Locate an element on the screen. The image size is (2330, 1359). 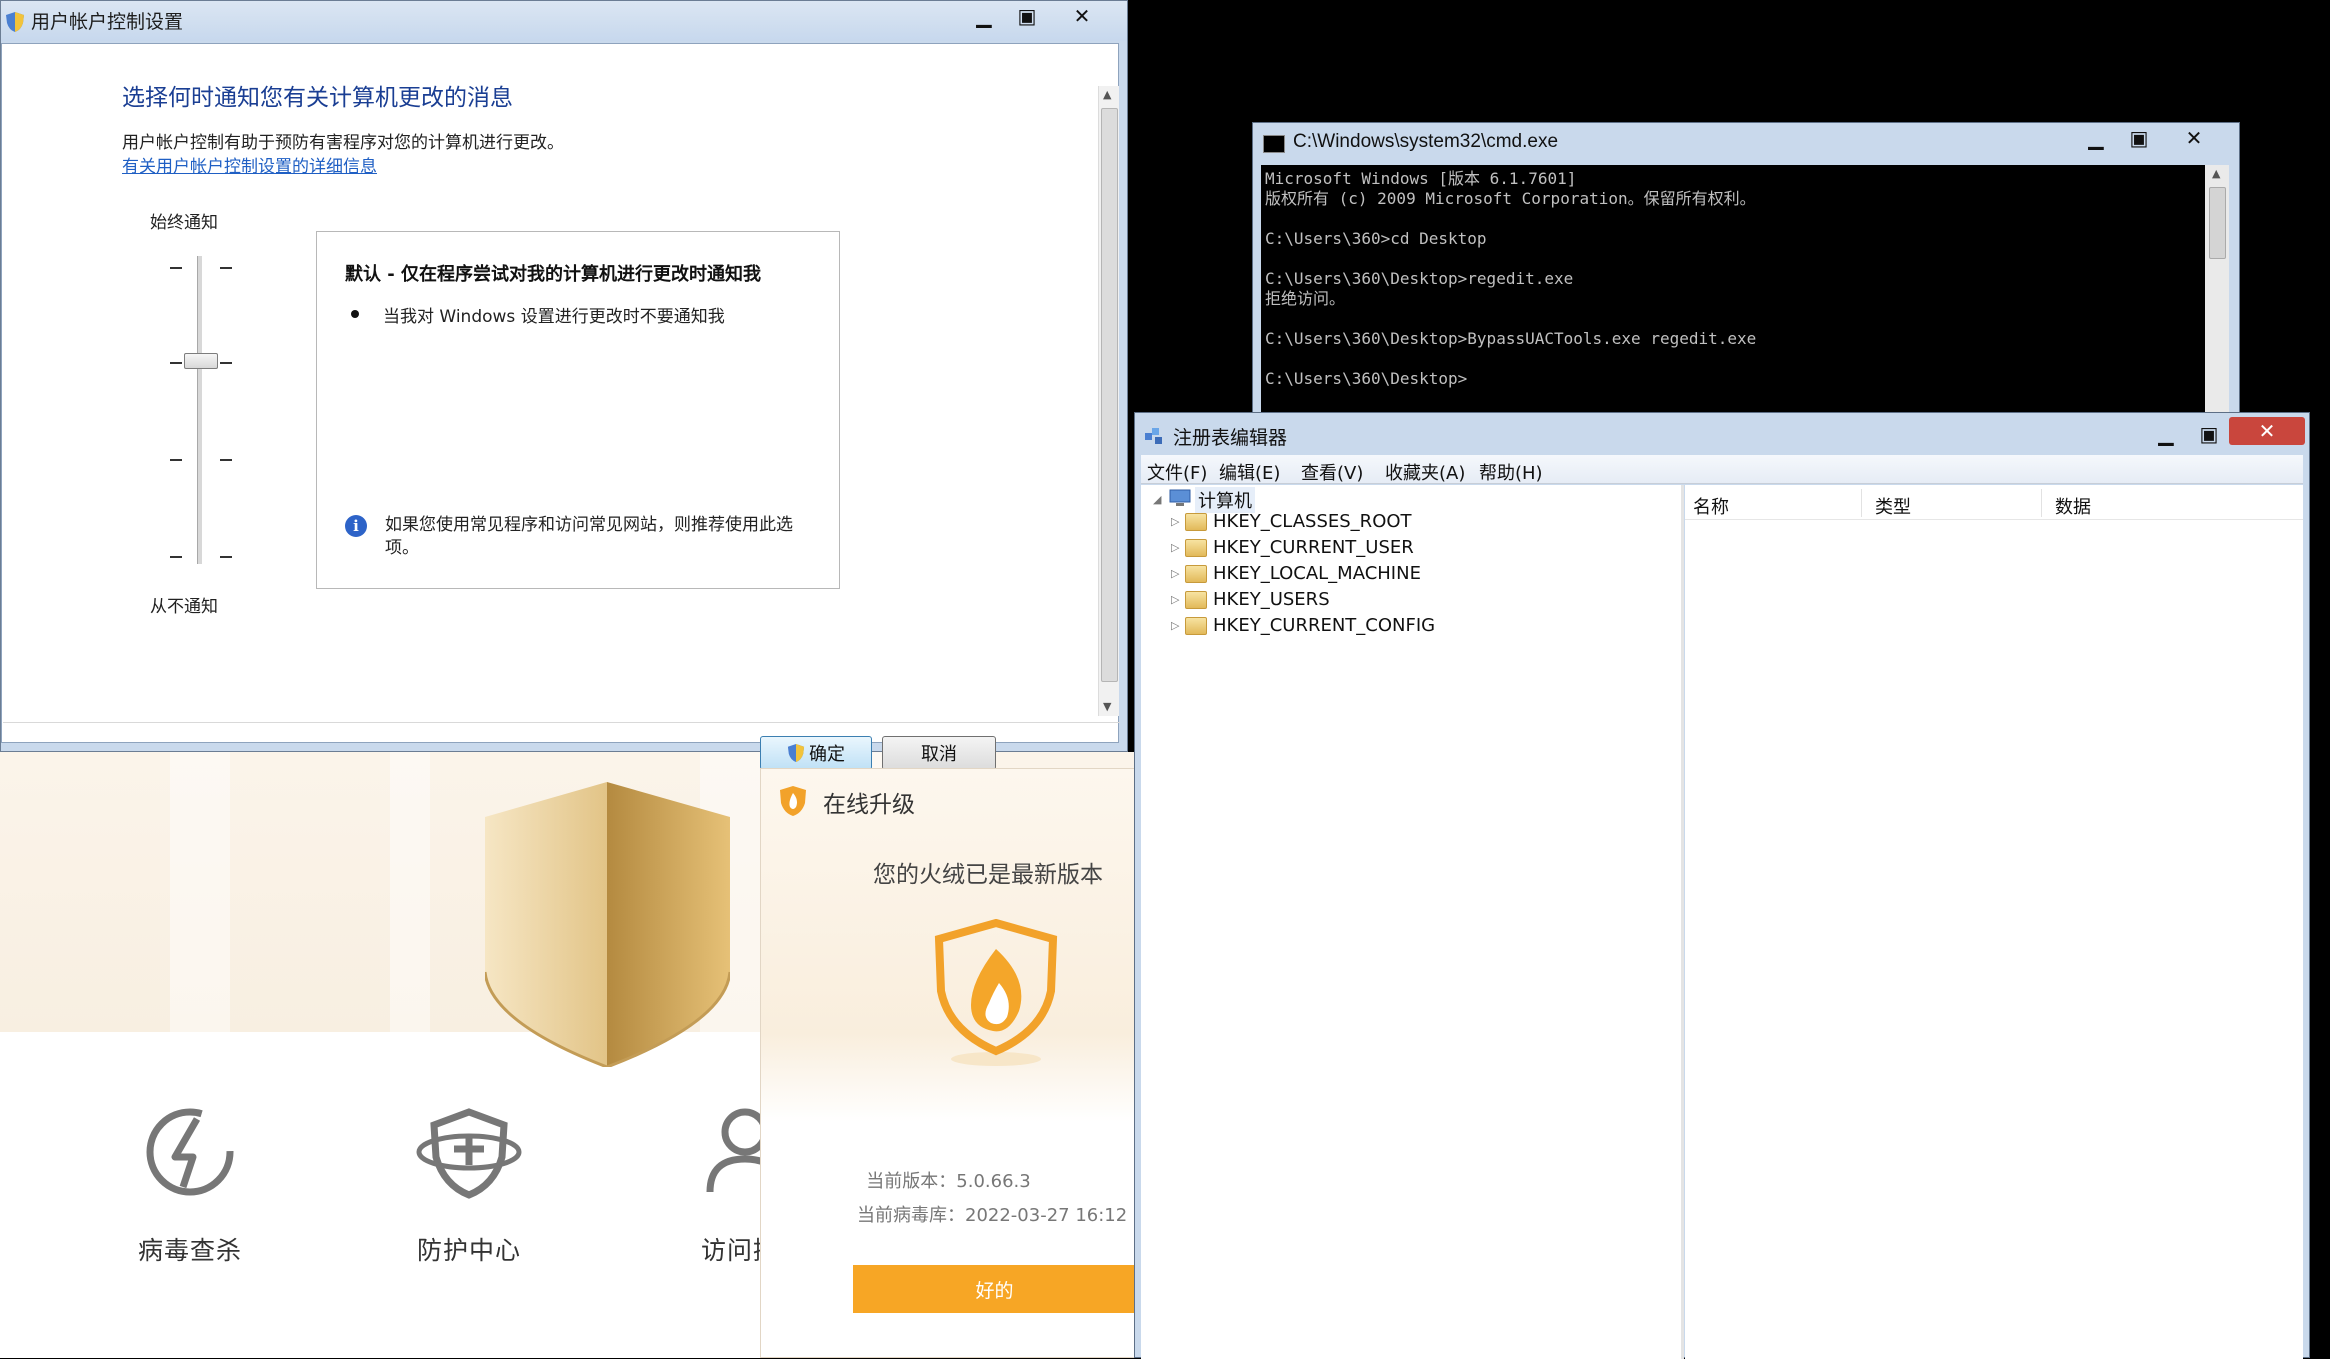
divider is located at coordinates (561, 722).